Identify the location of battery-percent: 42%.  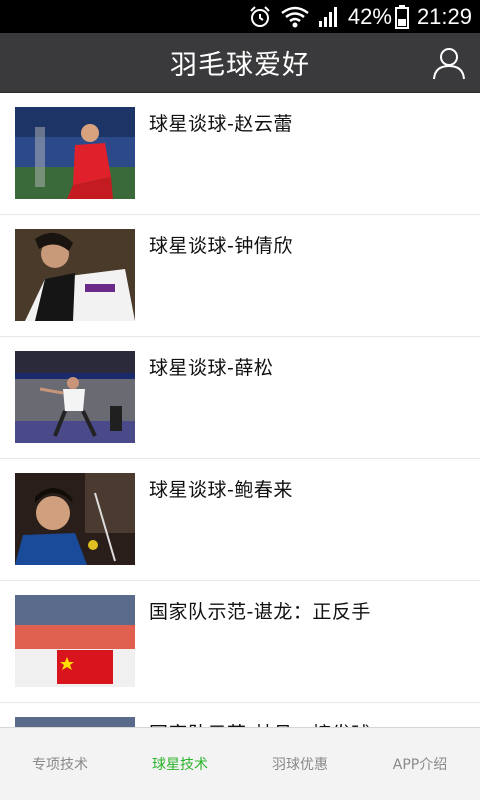
(369, 16).